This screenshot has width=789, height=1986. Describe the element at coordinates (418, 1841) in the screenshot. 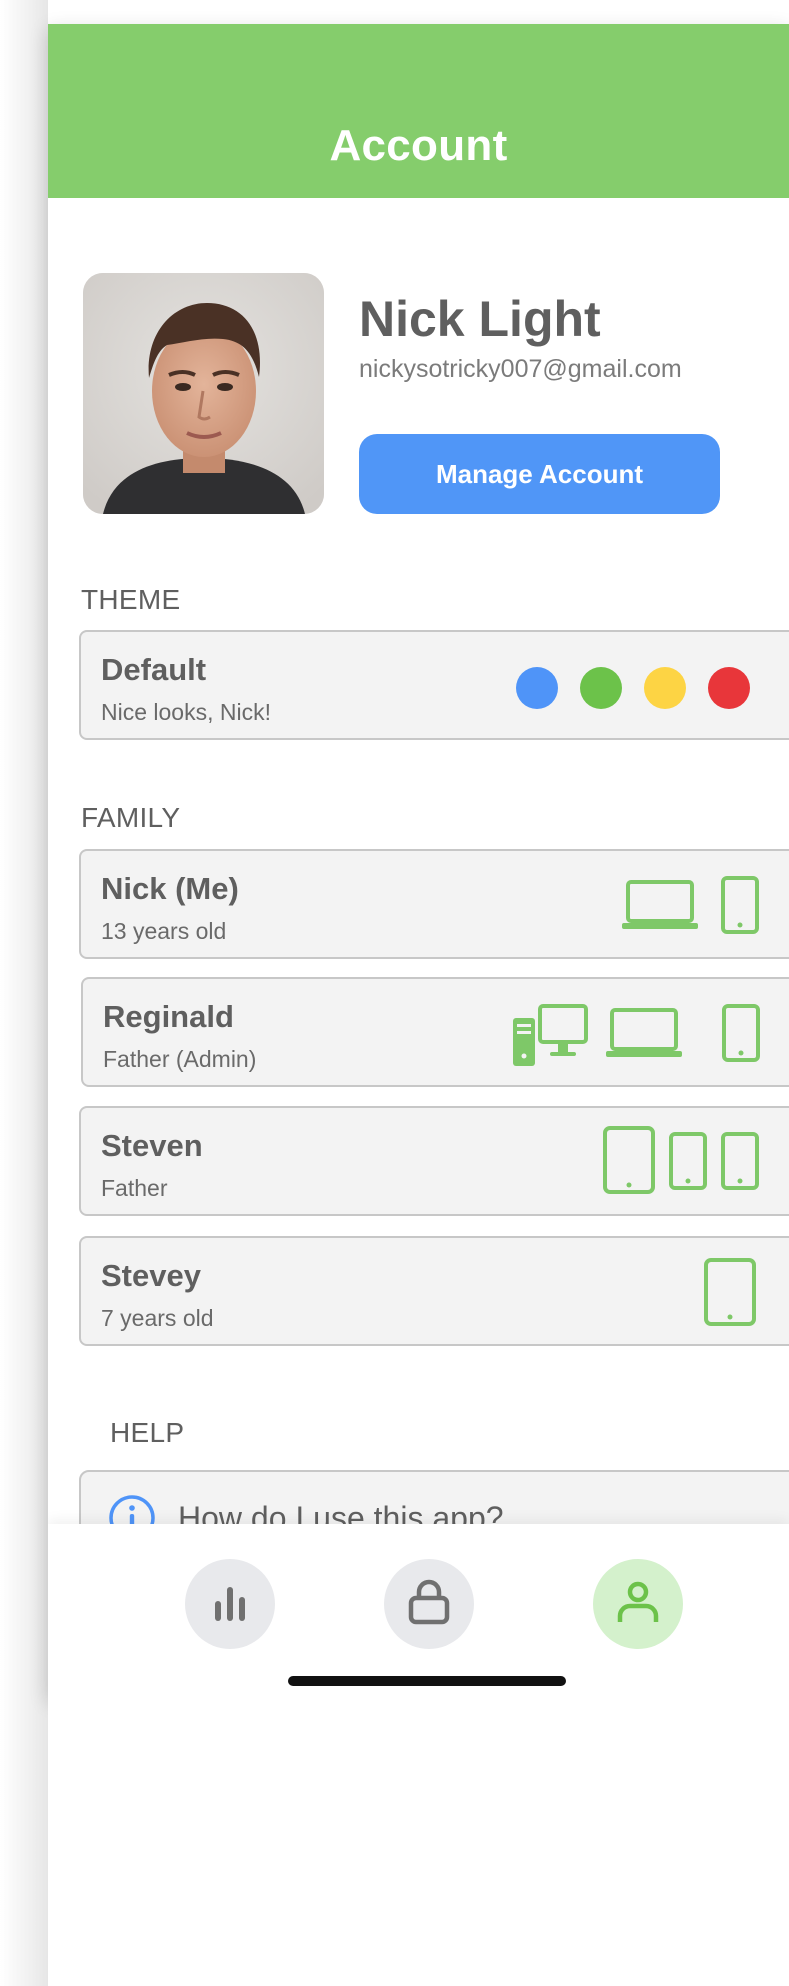

I see `page-background` at that location.